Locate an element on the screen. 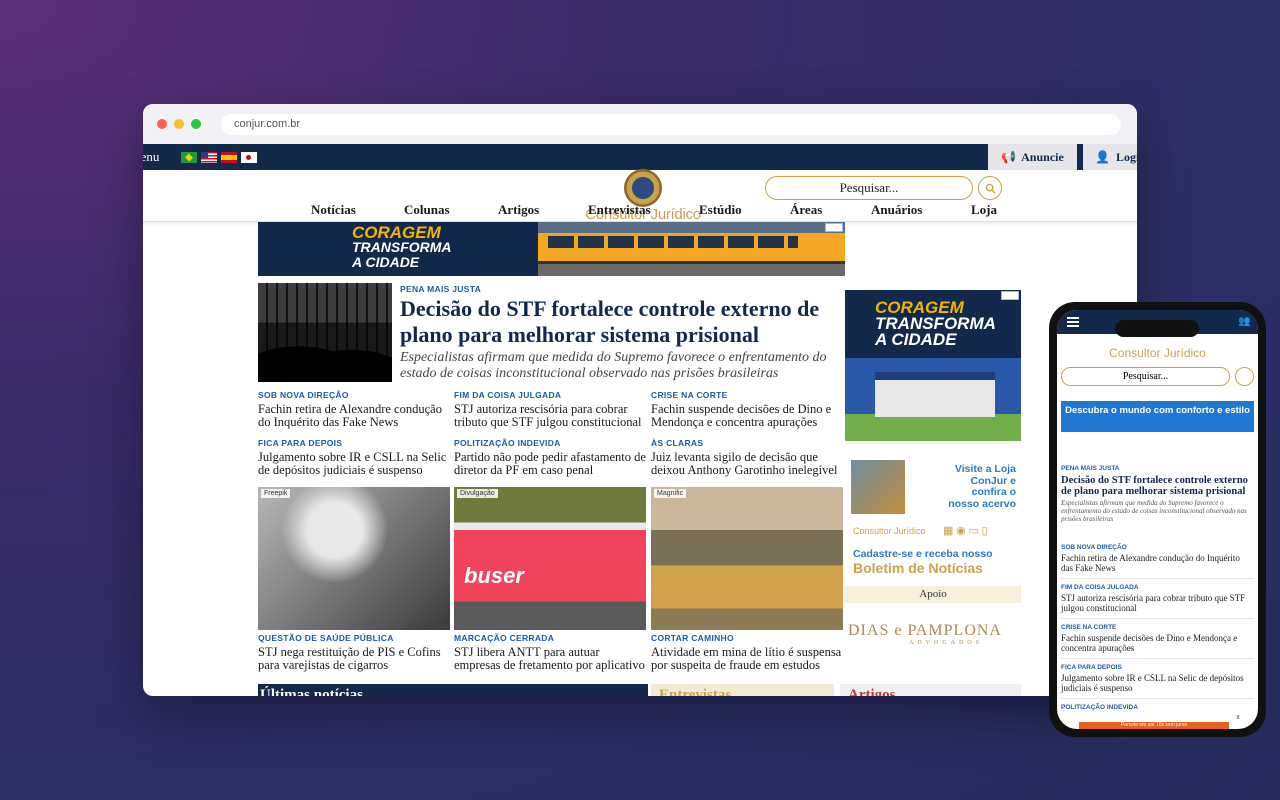 Image resolution: width=1280 pixels, height=800 pixels. menu-button: Menu is located at coordinates (151, 157).